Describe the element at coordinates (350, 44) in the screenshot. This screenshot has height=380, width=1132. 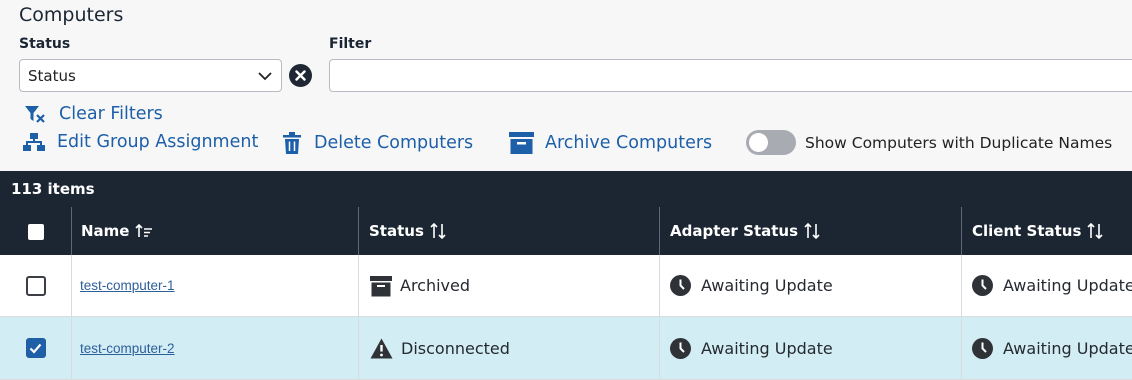
I see `text-filter-label: Filter` at that location.